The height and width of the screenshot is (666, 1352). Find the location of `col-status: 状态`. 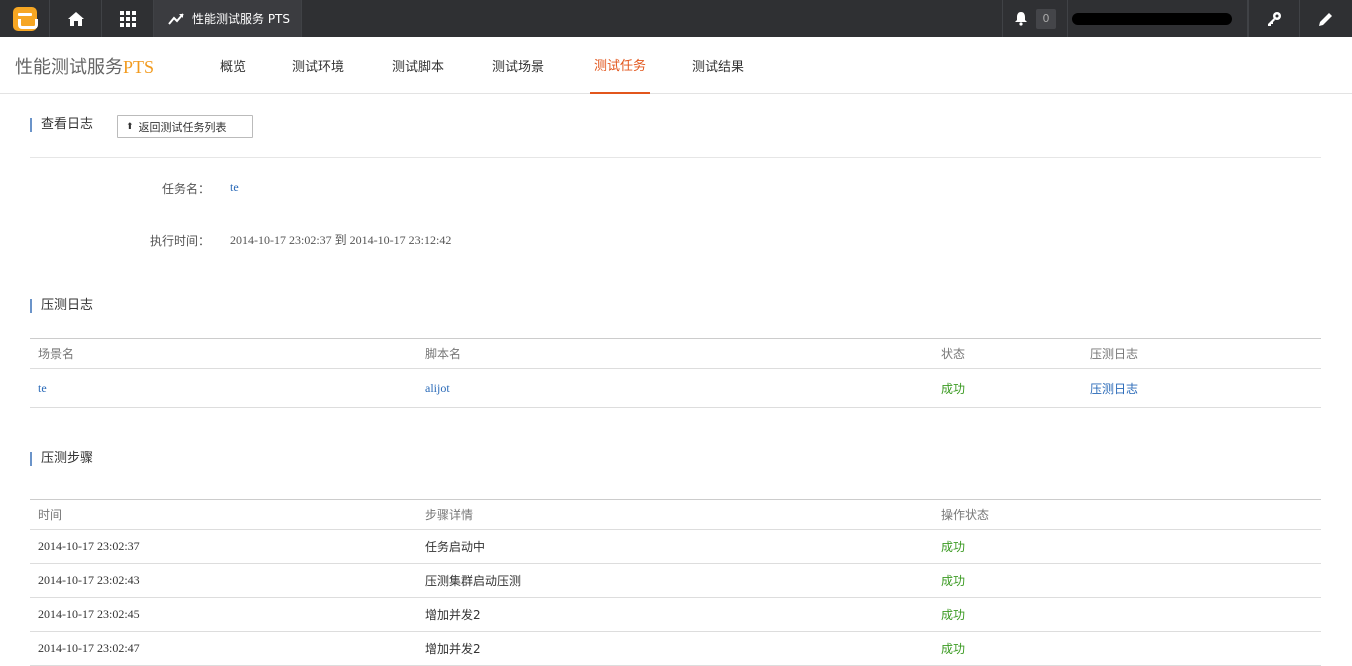

col-status: 状态 is located at coordinates (1007, 353).